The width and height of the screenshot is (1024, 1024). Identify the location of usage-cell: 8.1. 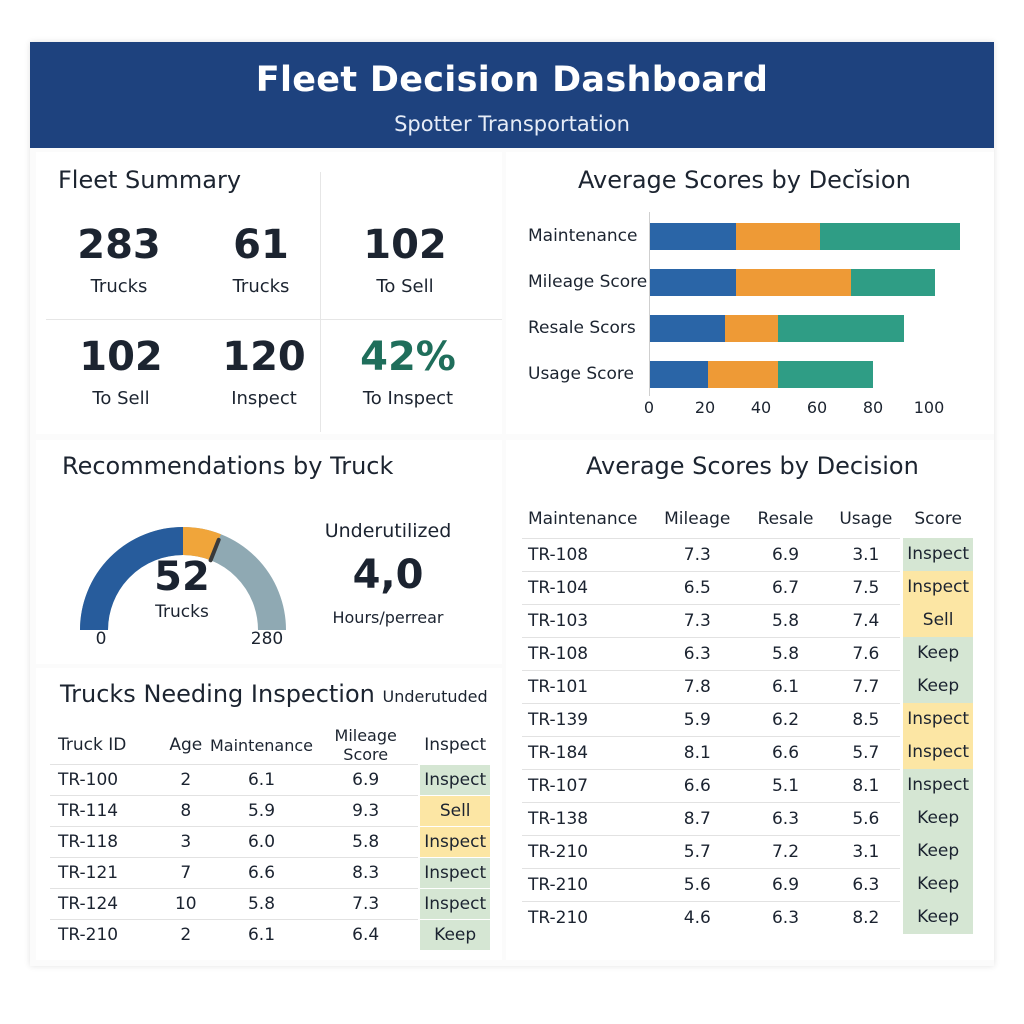
(866, 785).